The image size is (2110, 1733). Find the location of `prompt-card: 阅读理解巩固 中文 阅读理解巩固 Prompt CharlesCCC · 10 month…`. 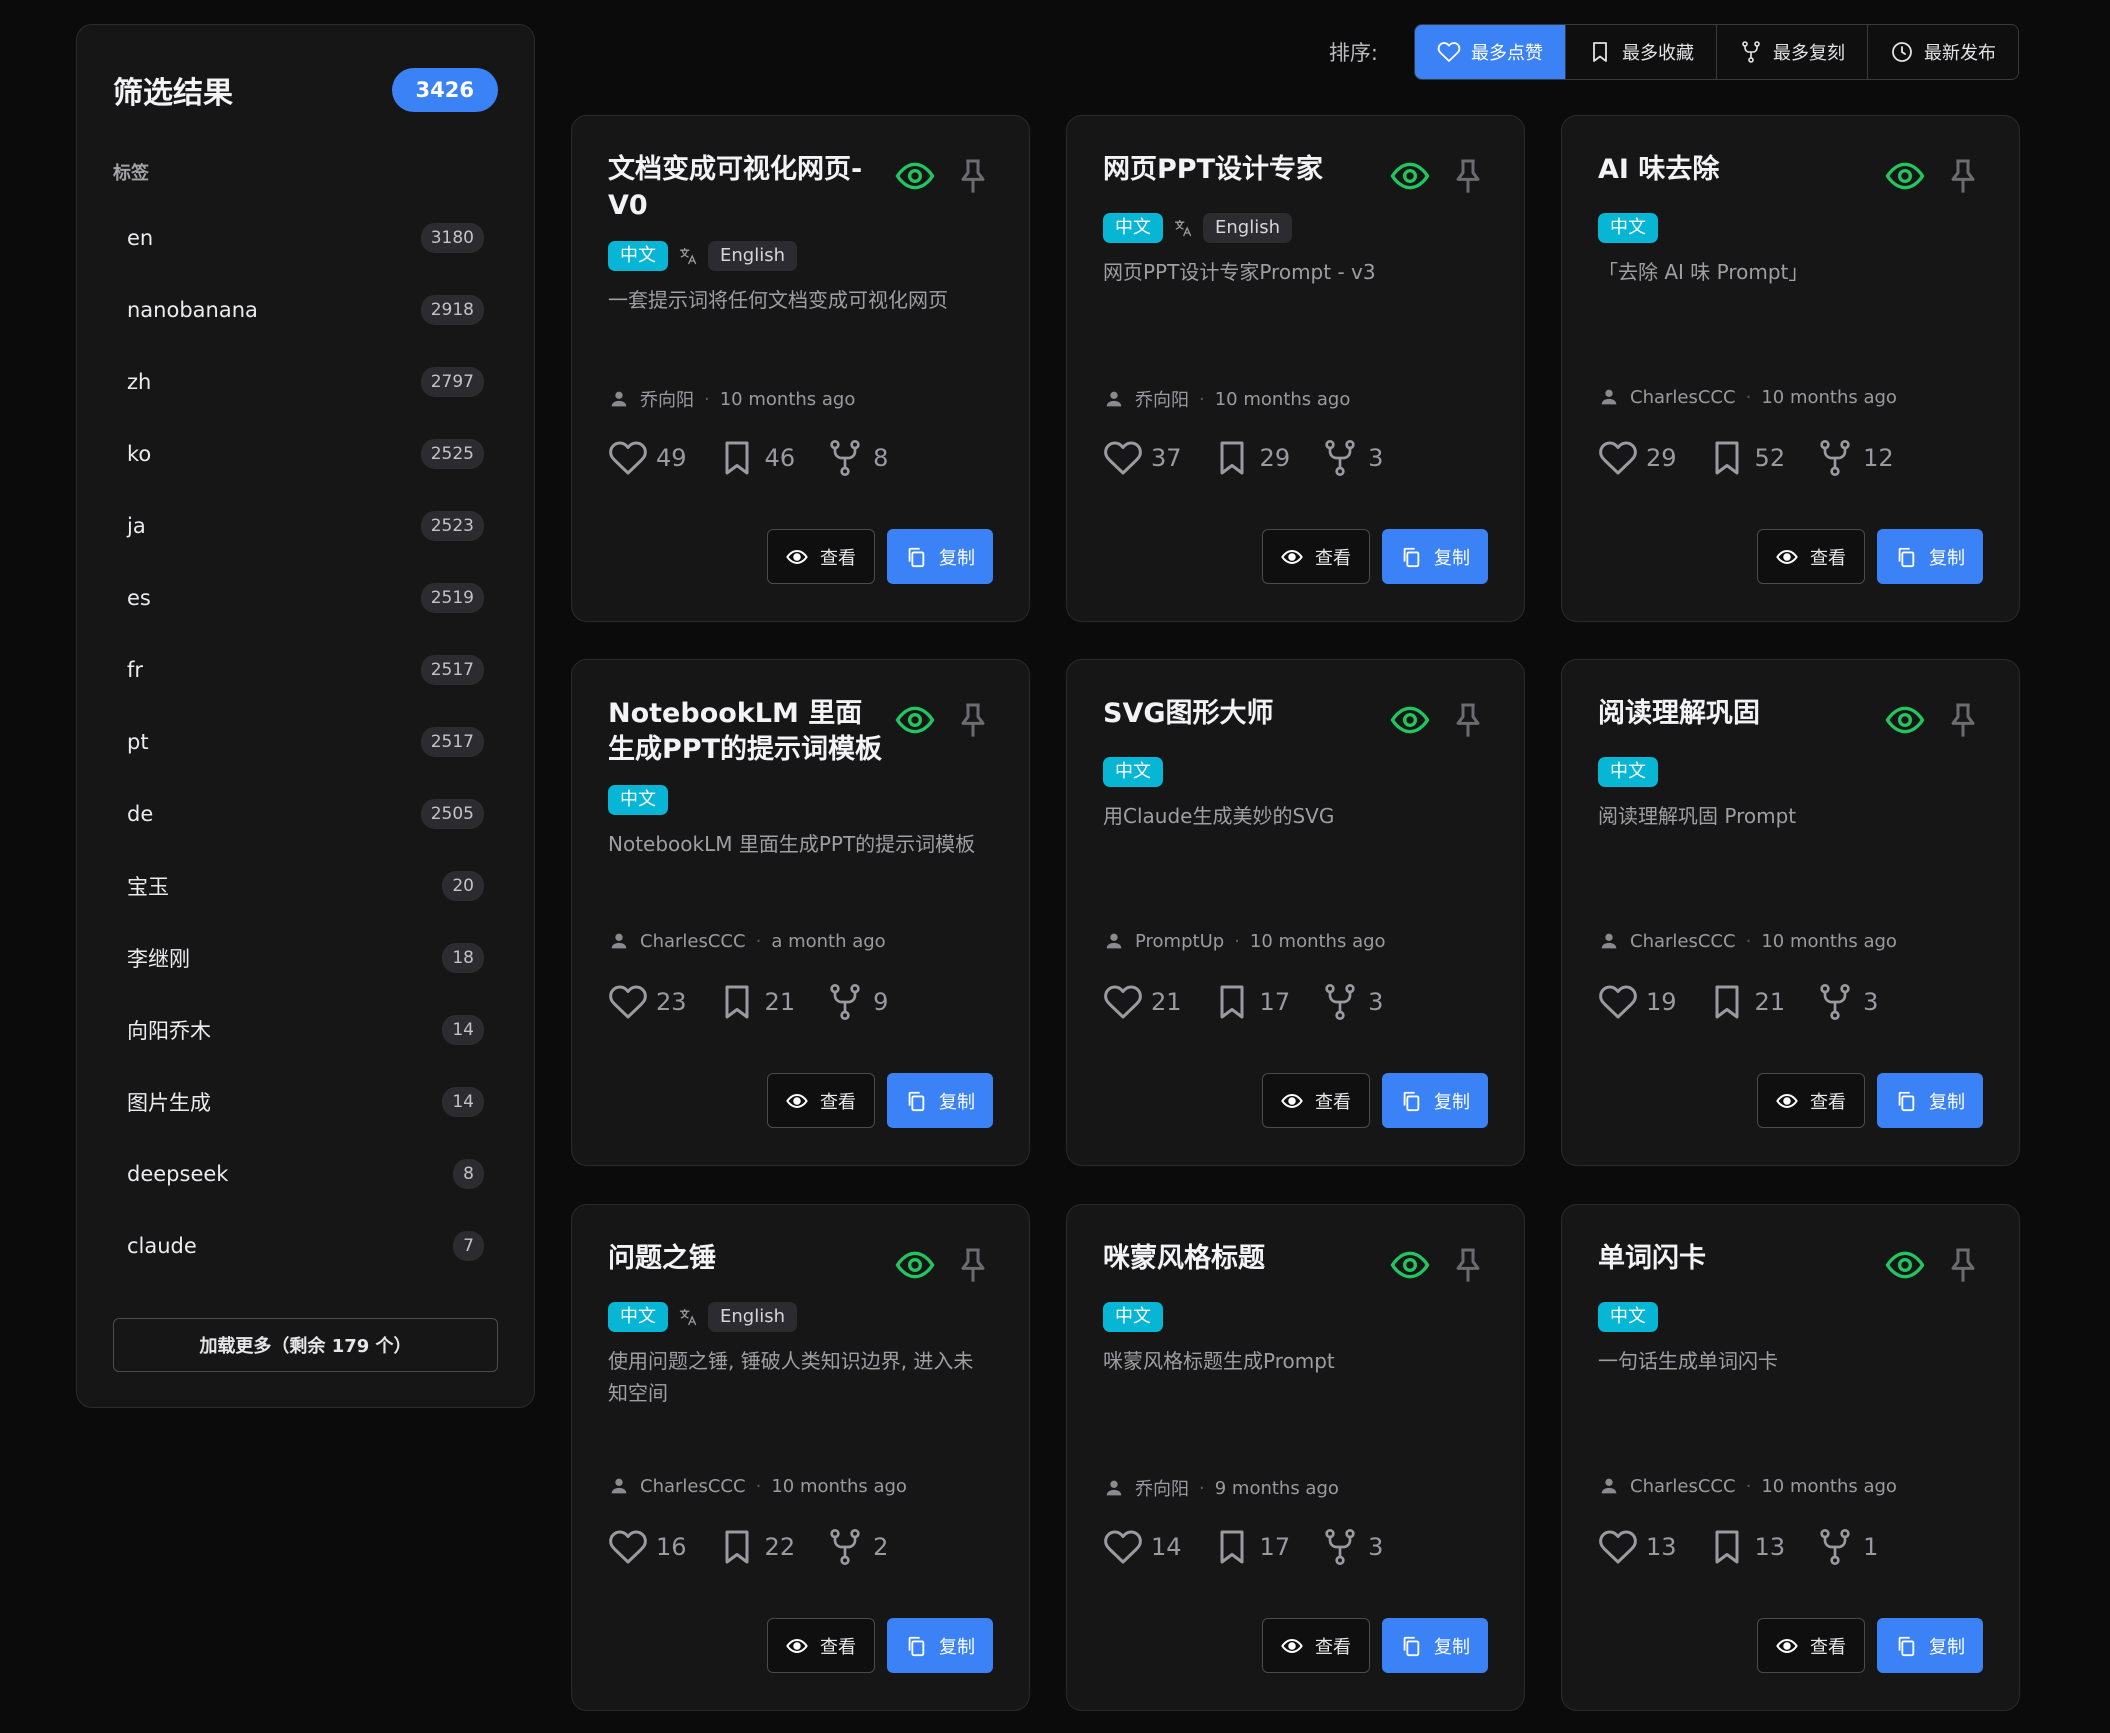

prompt-card: 阅读理解巩固 中文 阅读理解巩固 Prompt CharlesCCC · 10 month… is located at coordinates (1790, 912).